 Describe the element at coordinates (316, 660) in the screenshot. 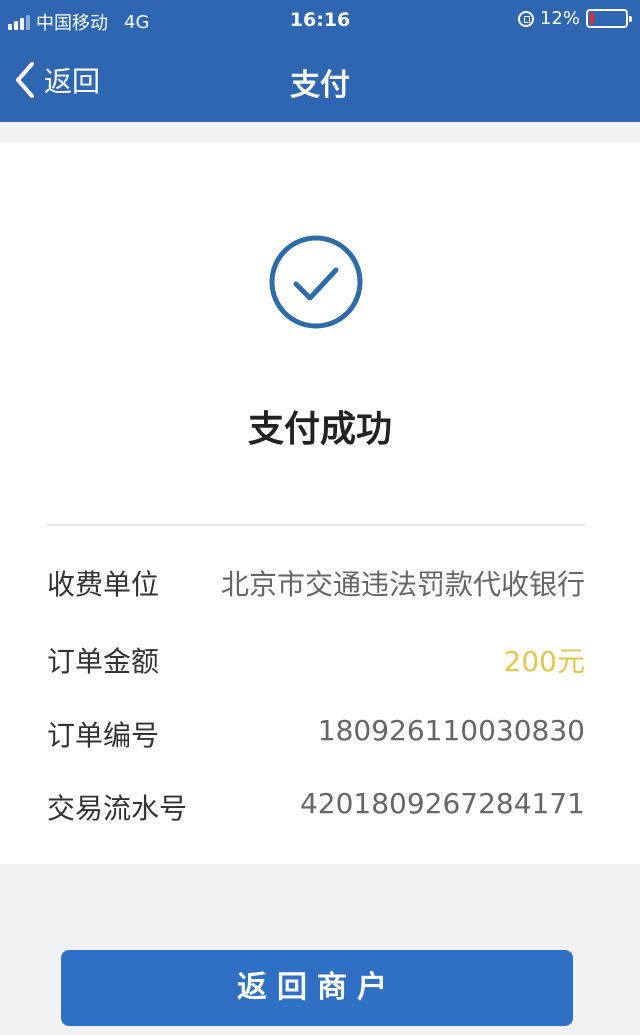

I see `detail-row-amount: 订单金额 200元` at that location.